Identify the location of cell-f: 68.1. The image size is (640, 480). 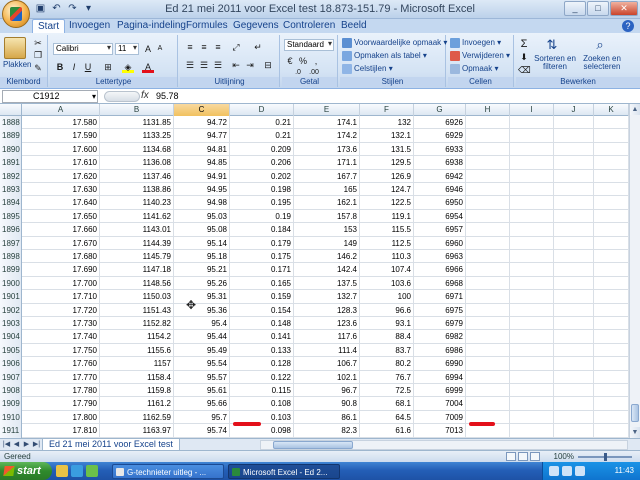
(387, 404).